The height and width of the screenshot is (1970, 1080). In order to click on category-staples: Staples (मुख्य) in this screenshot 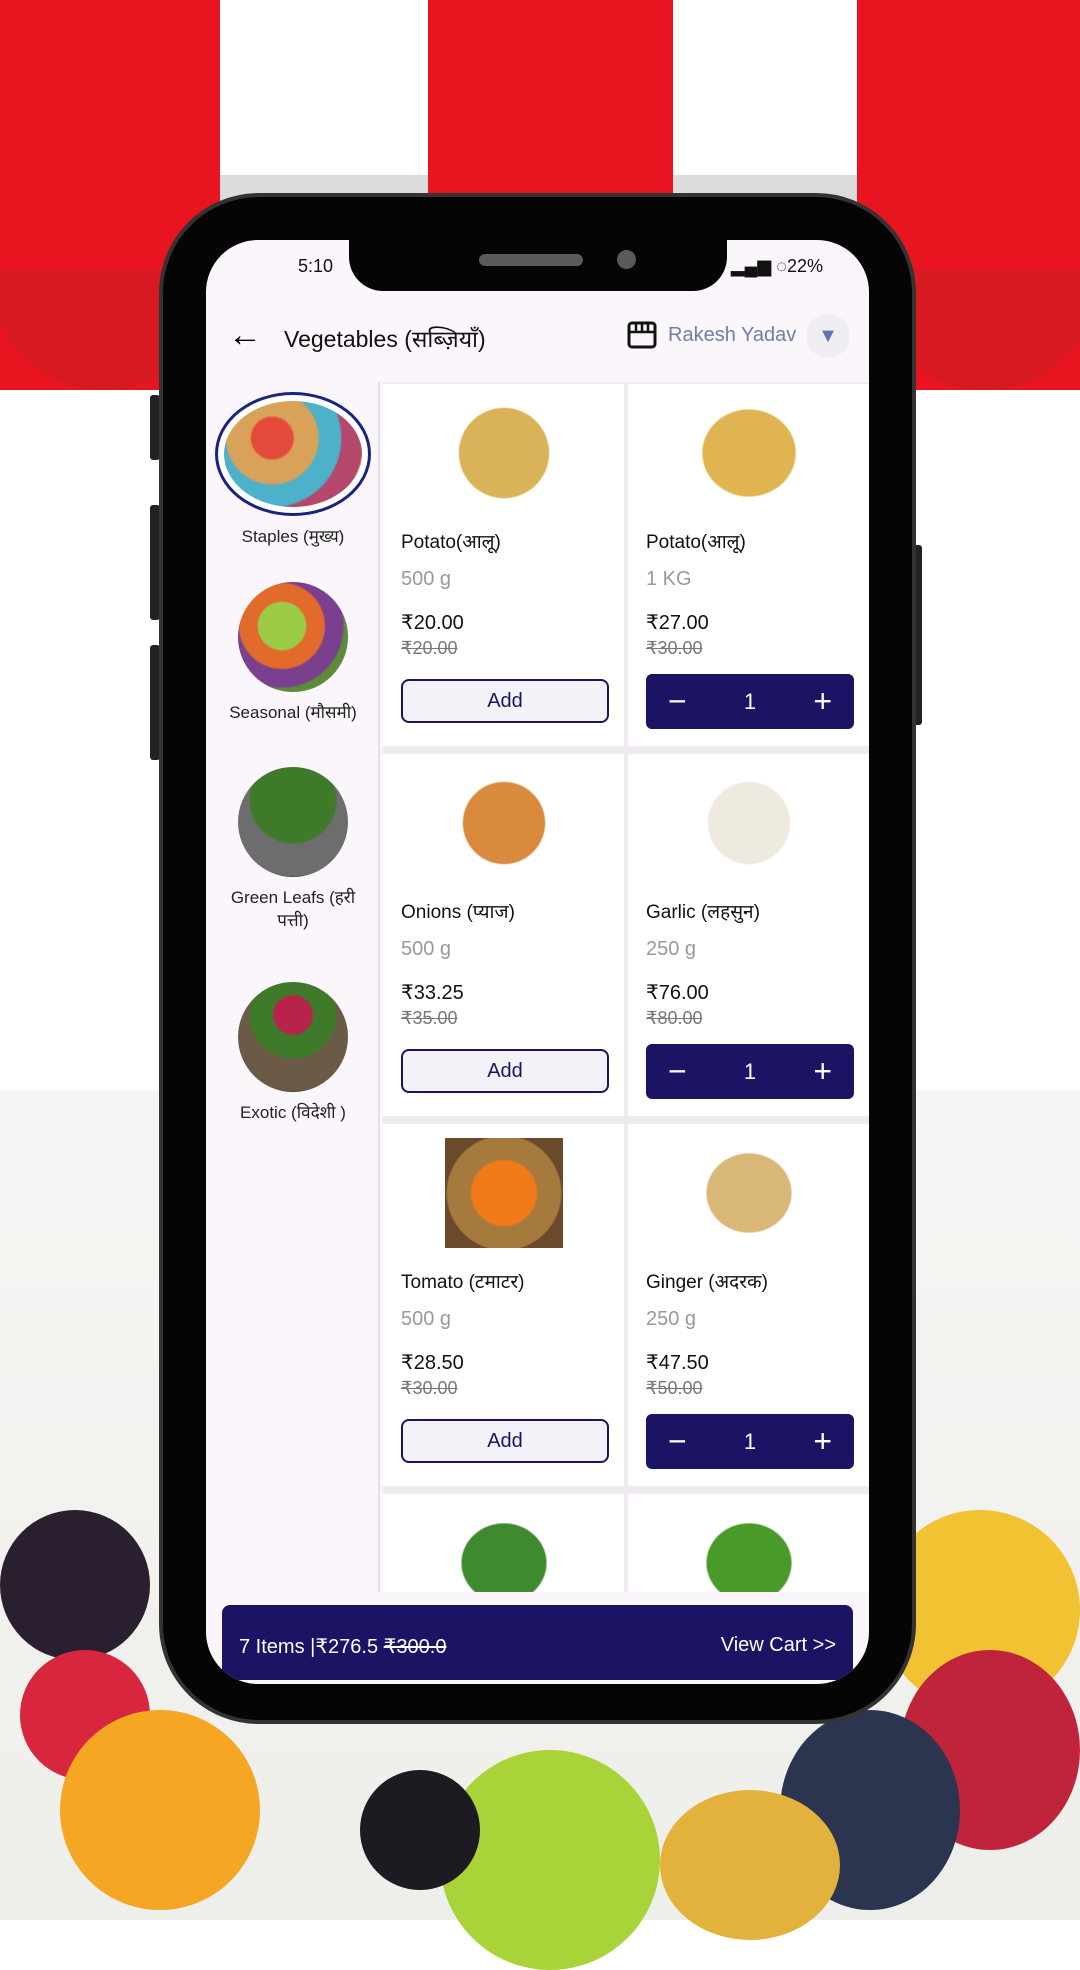, I will do `click(293, 470)`.